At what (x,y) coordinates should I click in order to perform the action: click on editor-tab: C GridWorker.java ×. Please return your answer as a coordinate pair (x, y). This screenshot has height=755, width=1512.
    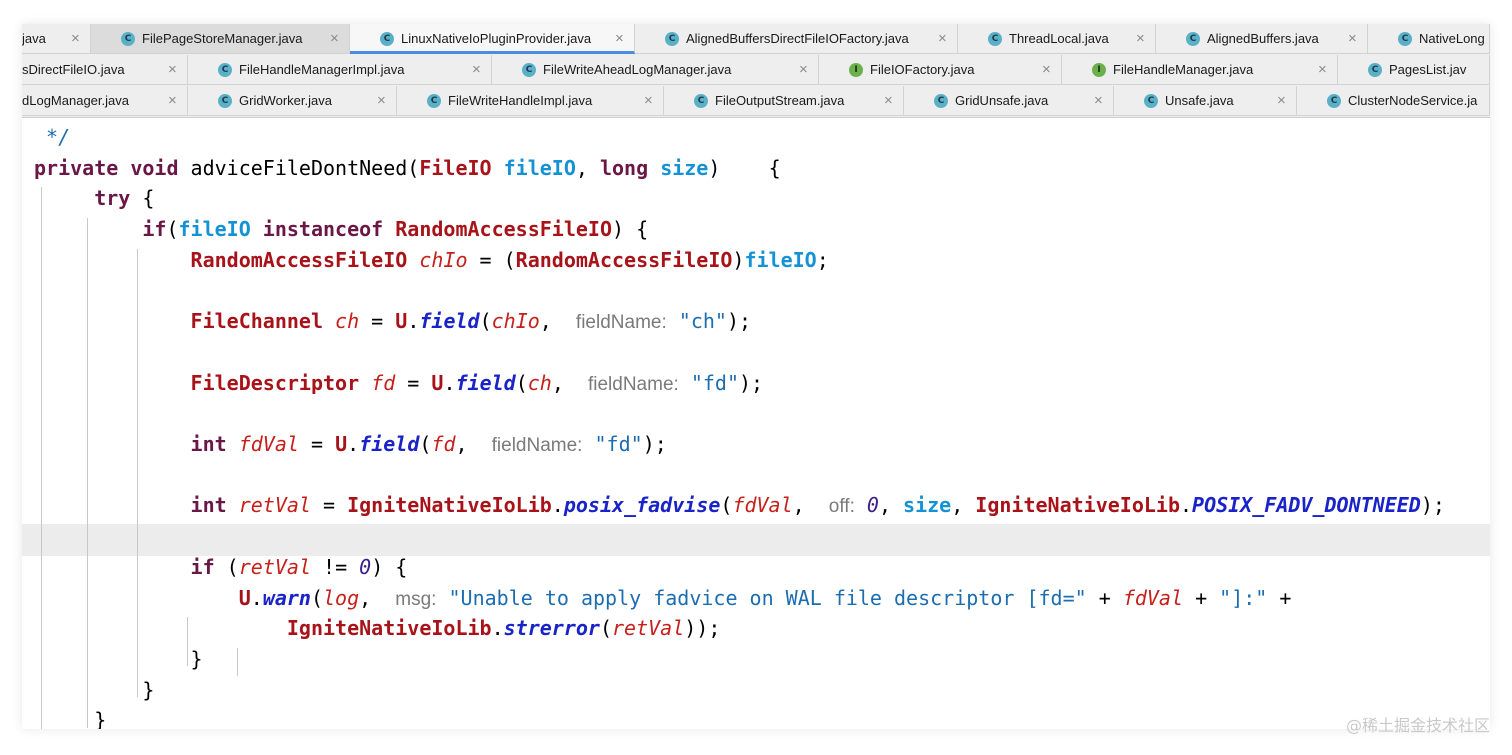
    Looking at the image, I should click on (292, 101).